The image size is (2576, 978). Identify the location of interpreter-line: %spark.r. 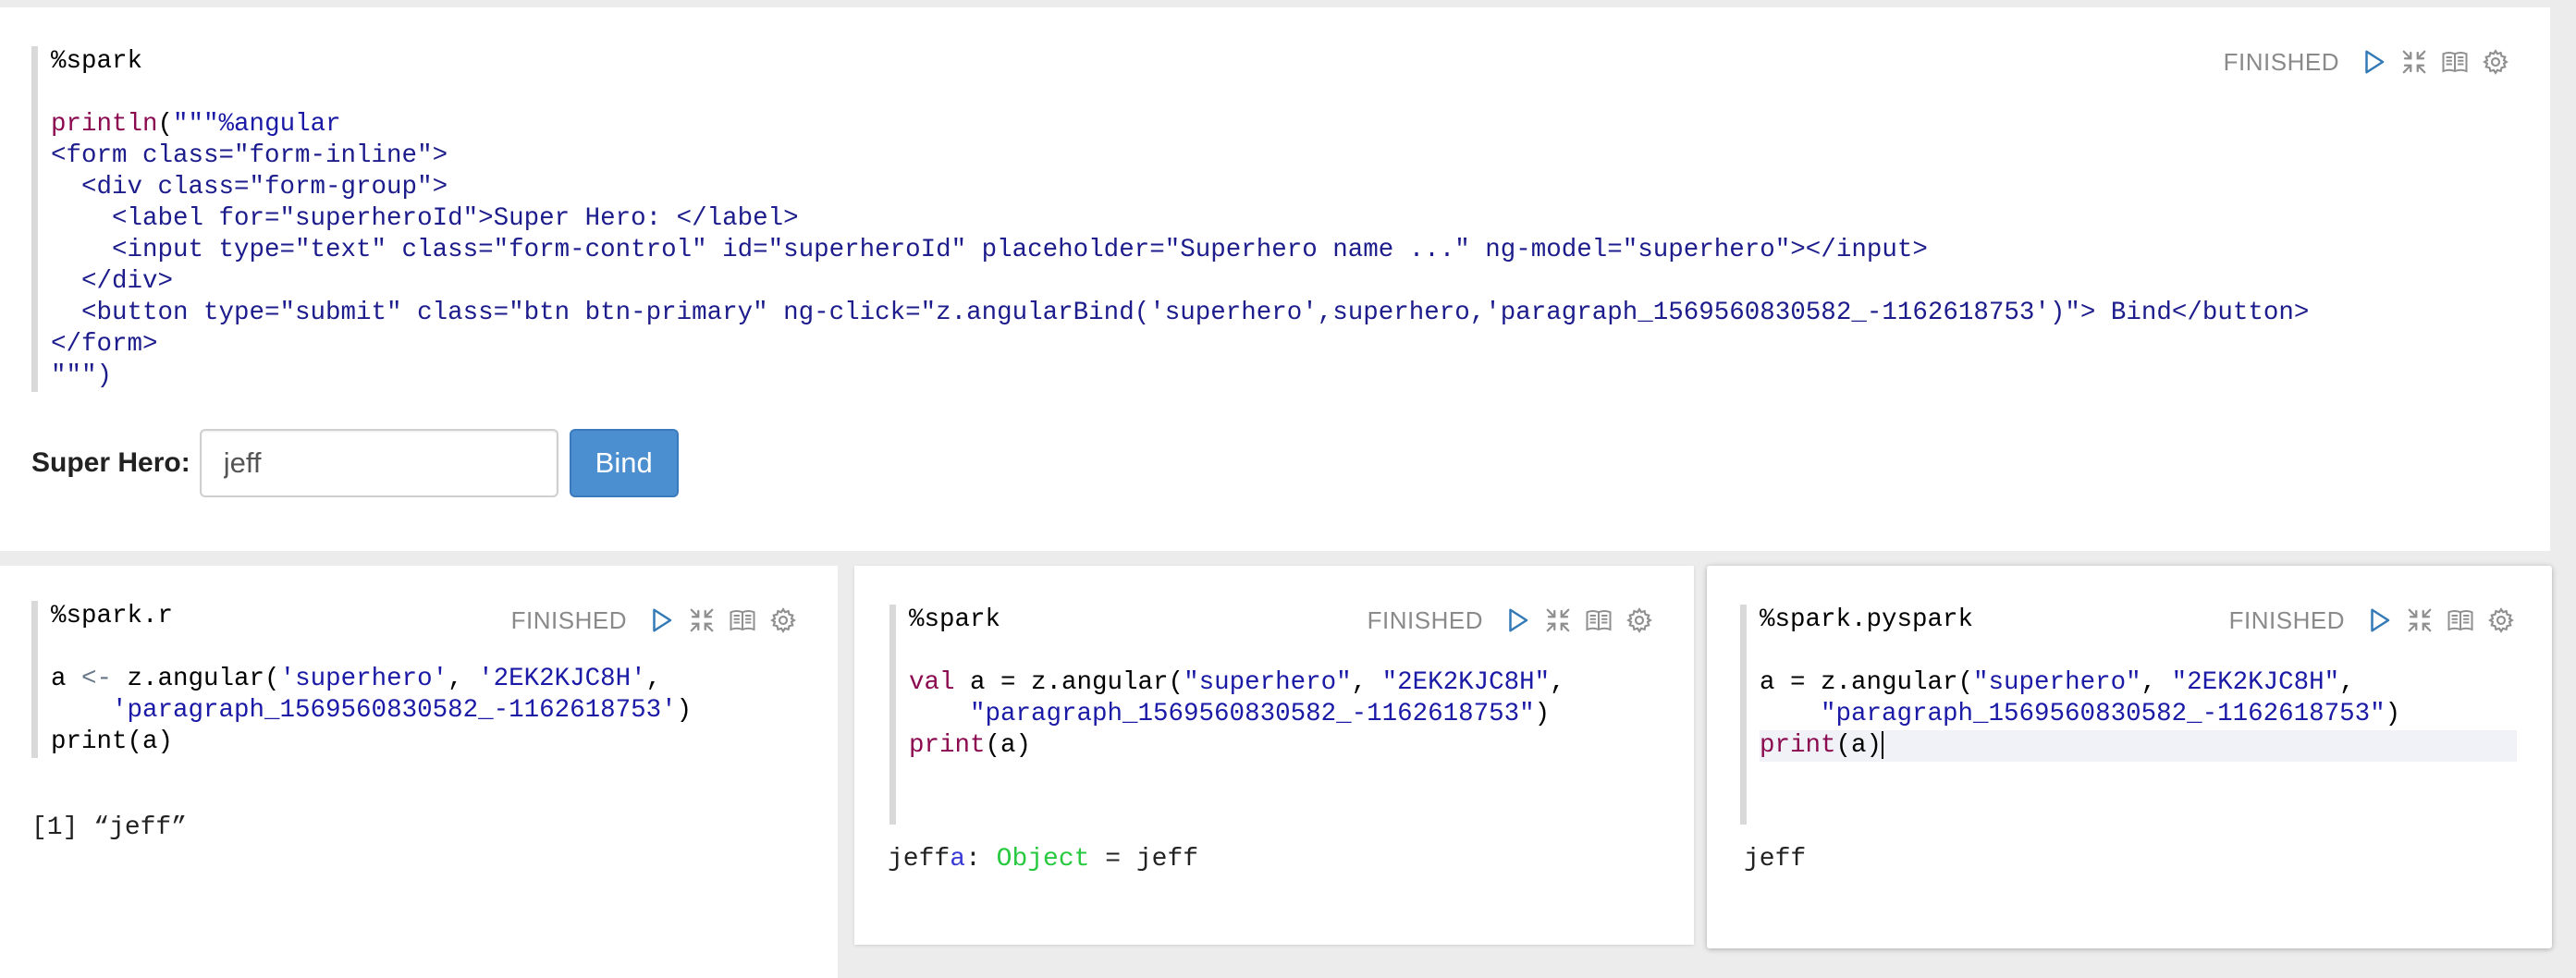
(113, 616).